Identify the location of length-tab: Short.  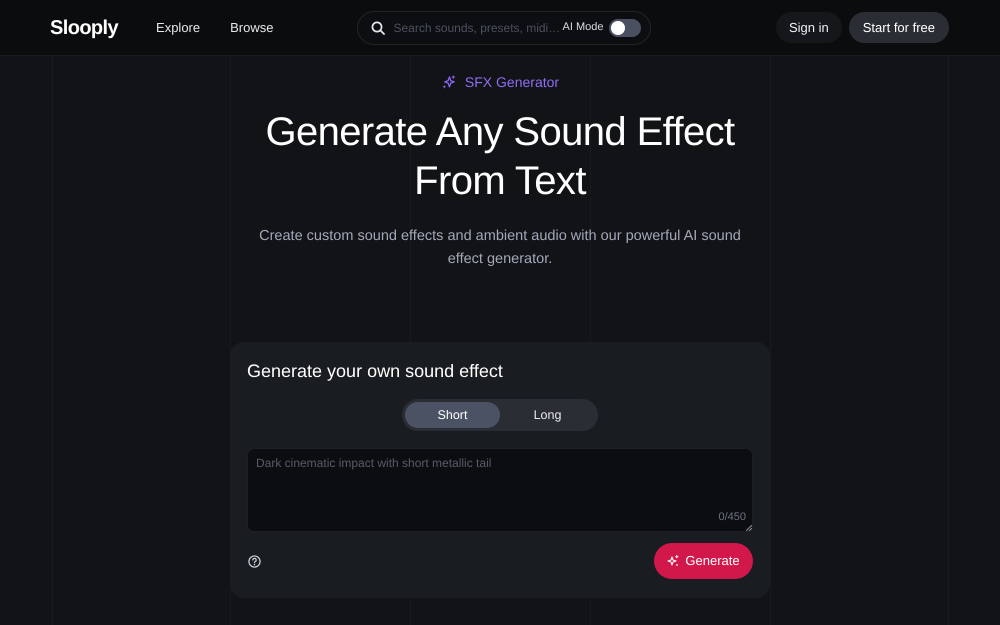
(452, 415).